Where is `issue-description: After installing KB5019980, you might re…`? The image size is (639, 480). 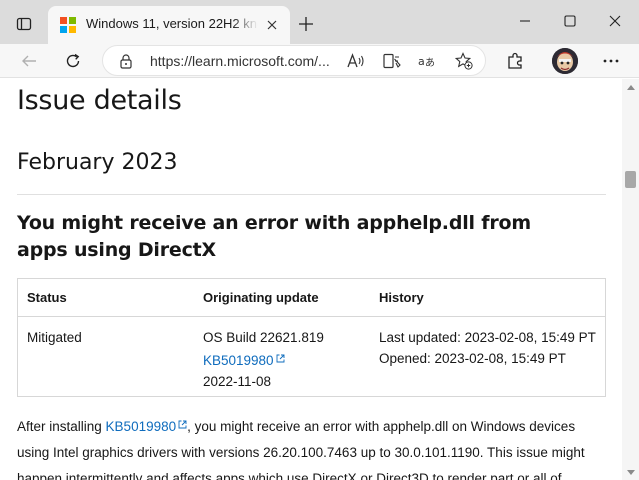 issue-description: After installing KB5019980, you might re… is located at coordinates (312, 446).